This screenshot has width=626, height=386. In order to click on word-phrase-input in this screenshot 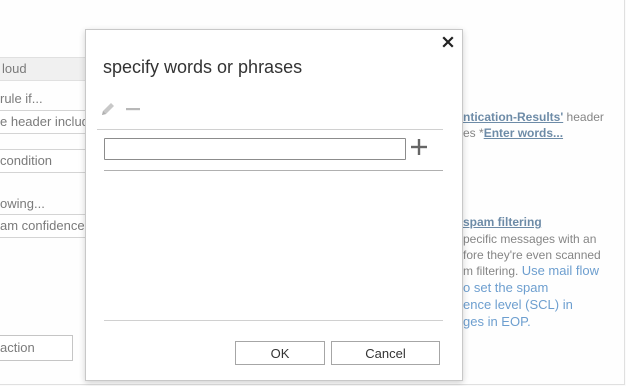, I will do `click(255, 149)`.